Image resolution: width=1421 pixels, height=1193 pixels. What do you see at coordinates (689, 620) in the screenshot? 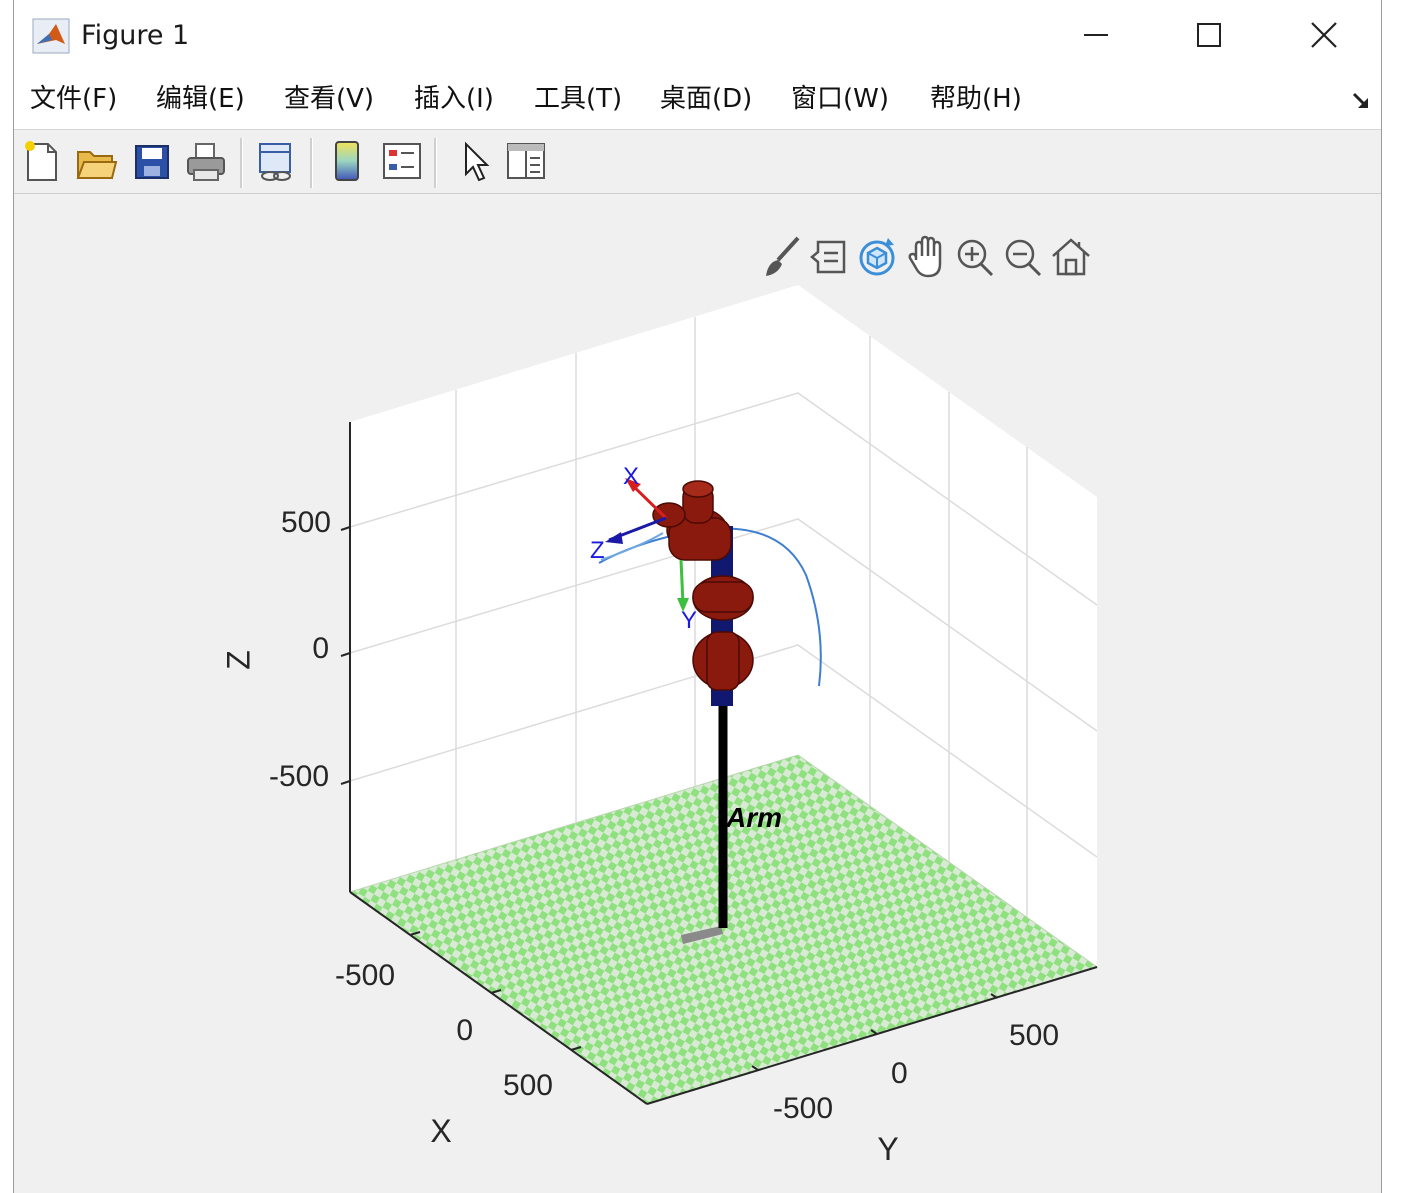
I see `frame-y-label: Y` at bounding box center [689, 620].